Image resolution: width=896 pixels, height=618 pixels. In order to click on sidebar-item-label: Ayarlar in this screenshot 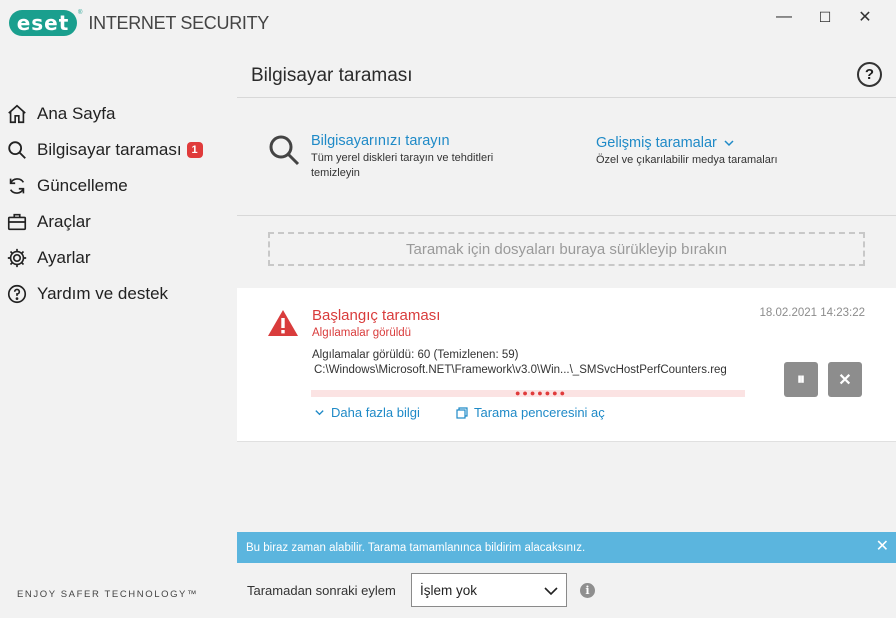, I will do `click(64, 257)`.